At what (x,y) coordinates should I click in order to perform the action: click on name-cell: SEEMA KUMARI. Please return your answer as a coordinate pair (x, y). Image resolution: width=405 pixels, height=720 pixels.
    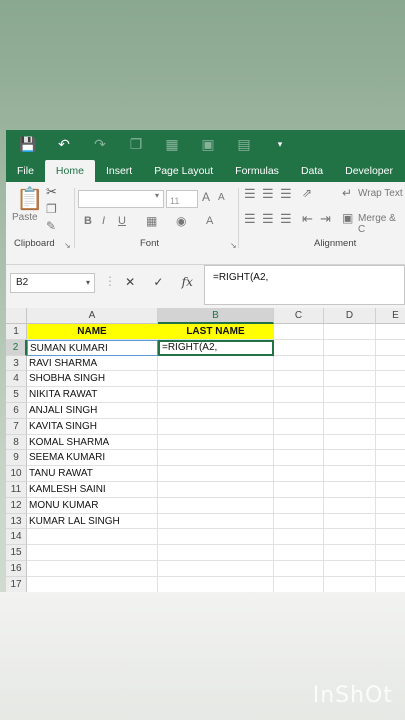
    Looking at the image, I should click on (92, 458).